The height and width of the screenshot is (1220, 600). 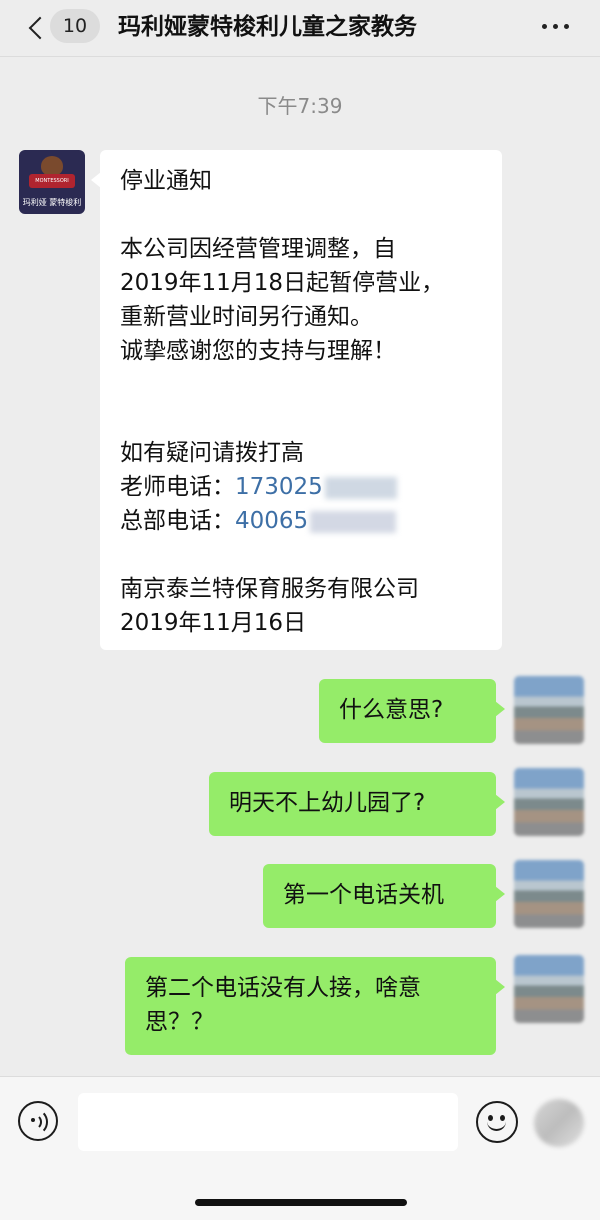 What do you see at coordinates (391, 710) in the screenshot?
I see `message-text: 什么意思?` at bounding box center [391, 710].